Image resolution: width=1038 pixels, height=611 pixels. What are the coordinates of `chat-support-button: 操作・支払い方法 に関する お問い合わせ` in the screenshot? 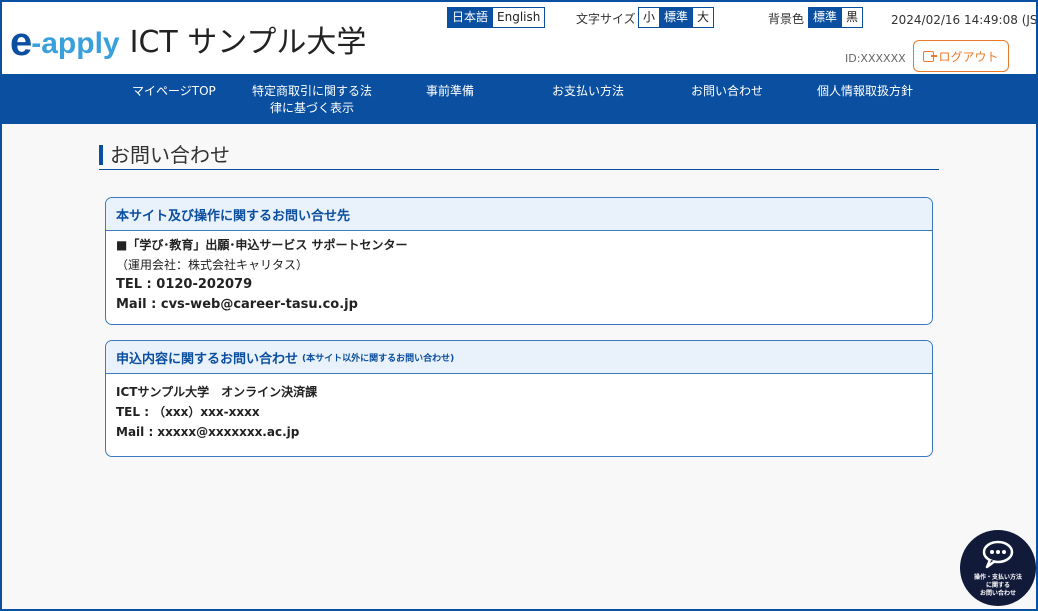 It's located at (998, 568).